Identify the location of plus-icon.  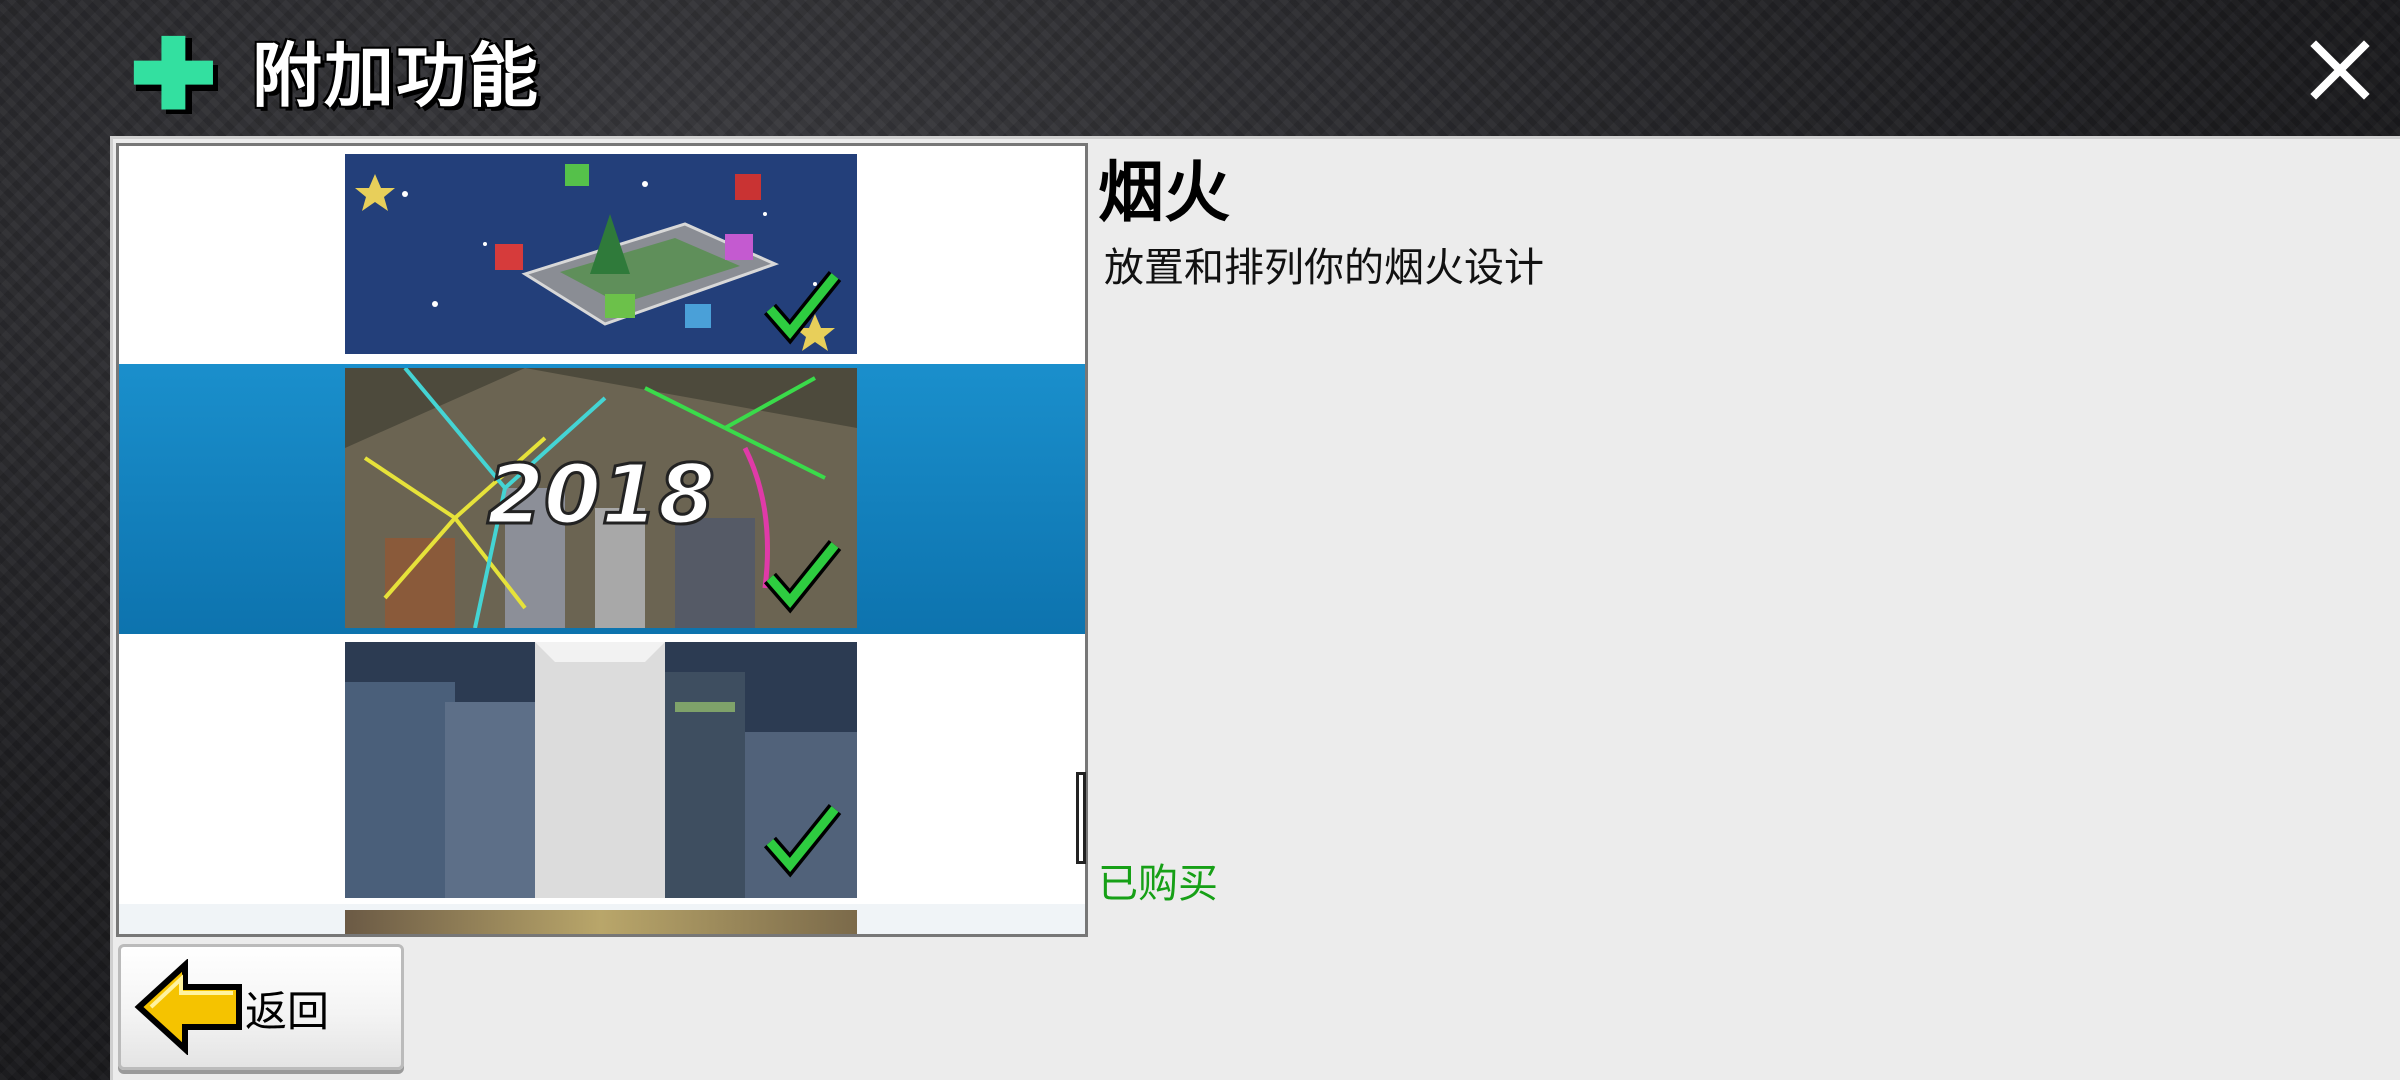
(175, 74).